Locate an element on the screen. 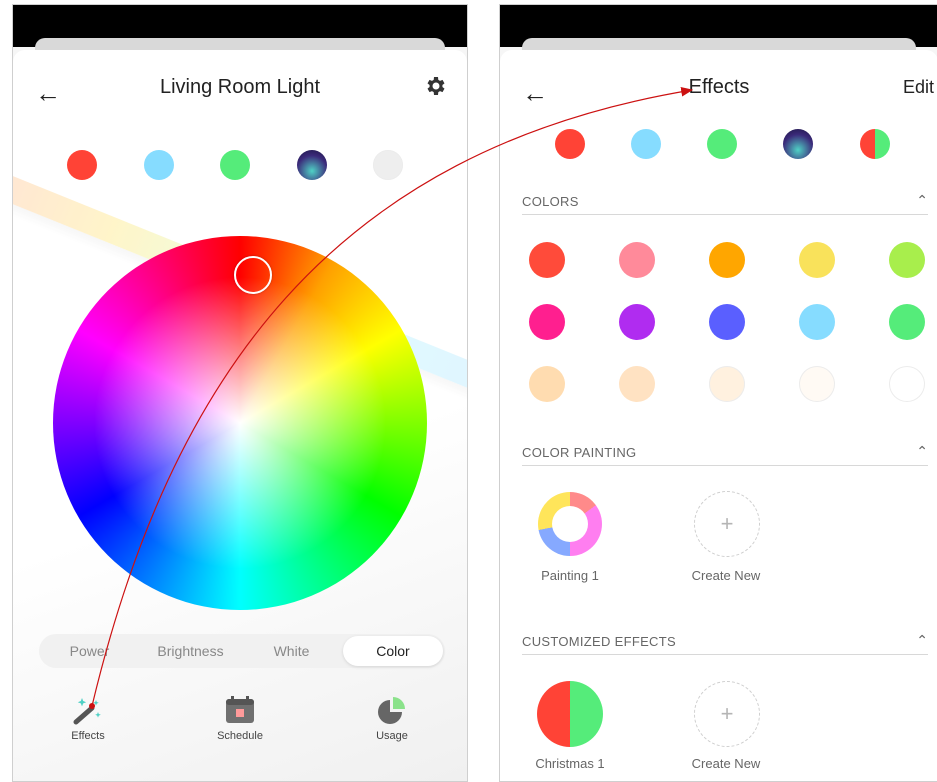 The width and height of the screenshot is (937, 782). gear-icon is located at coordinates (436, 86).